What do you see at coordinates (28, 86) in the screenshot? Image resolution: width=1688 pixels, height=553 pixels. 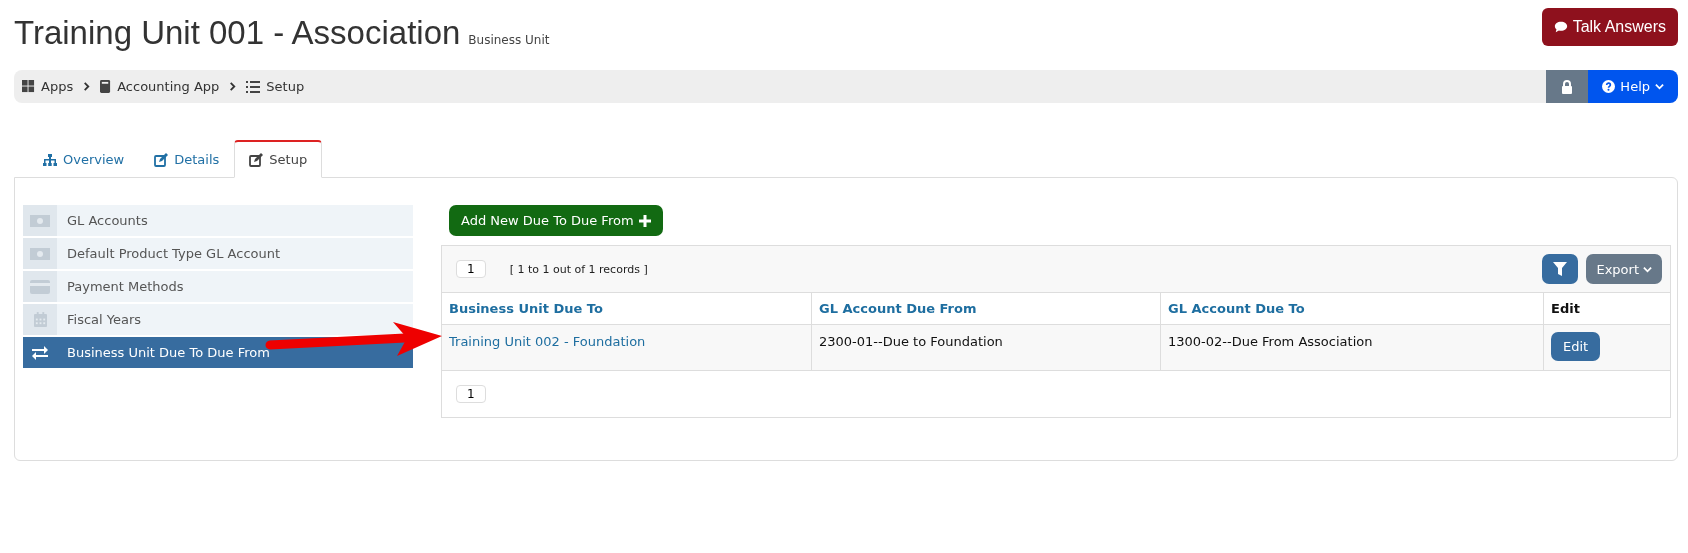 I see `grid-icon` at bounding box center [28, 86].